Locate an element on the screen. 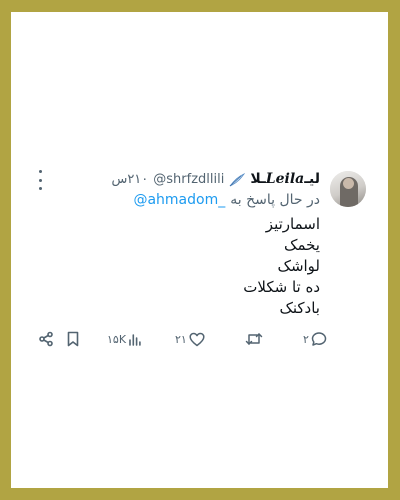 The width and height of the screenshot is (400, 500). bookmark-button is located at coordinates (73, 339).